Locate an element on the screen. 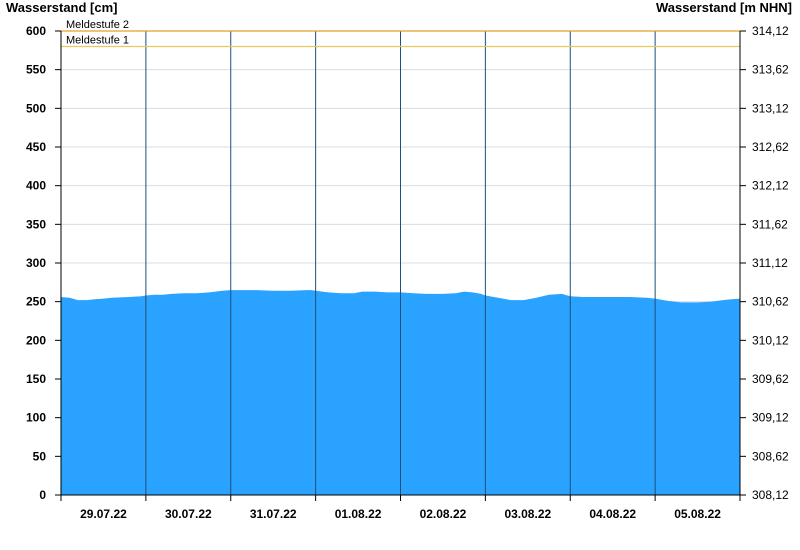 The width and height of the screenshot is (800, 550). y-right-tick-label: 309,62 is located at coordinates (770, 379).